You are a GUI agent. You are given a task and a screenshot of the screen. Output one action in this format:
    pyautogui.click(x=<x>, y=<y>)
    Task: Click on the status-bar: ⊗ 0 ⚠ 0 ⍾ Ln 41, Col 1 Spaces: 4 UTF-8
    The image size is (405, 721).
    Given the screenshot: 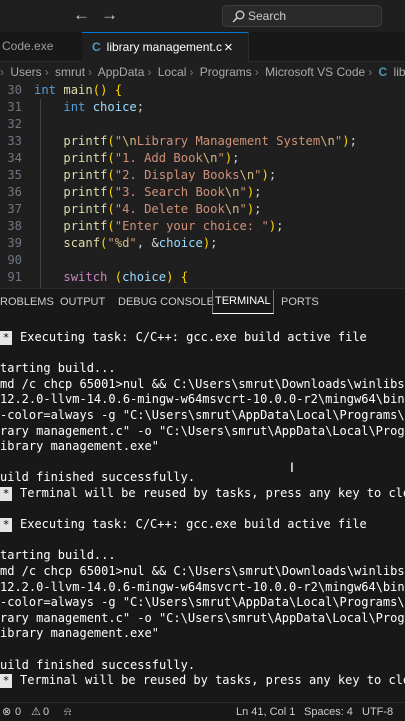 What is the action you would take?
    pyautogui.click(x=202, y=711)
    